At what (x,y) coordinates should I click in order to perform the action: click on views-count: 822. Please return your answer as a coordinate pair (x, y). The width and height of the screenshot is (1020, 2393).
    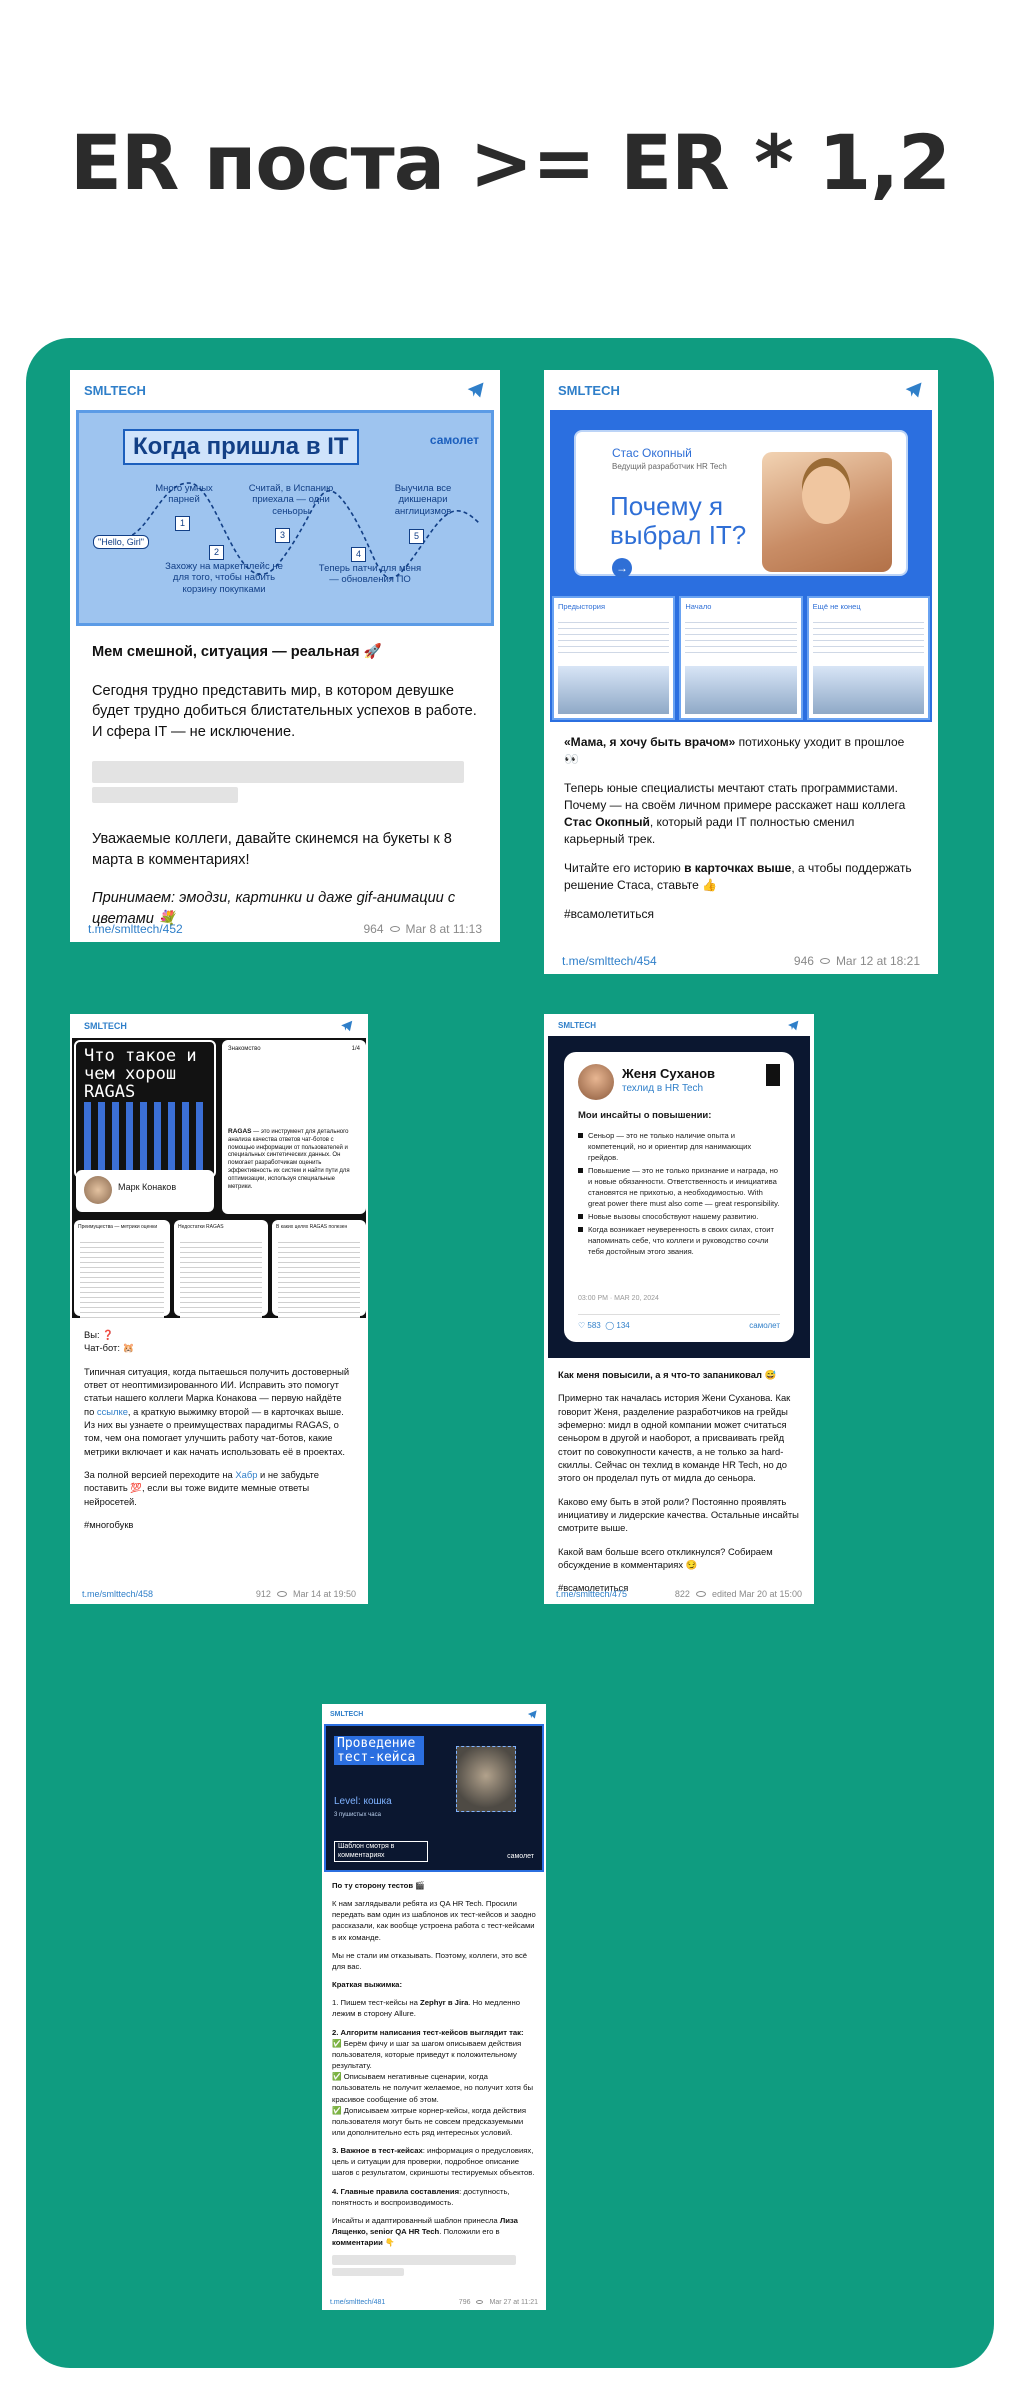
    Looking at the image, I should click on (682, 1594).